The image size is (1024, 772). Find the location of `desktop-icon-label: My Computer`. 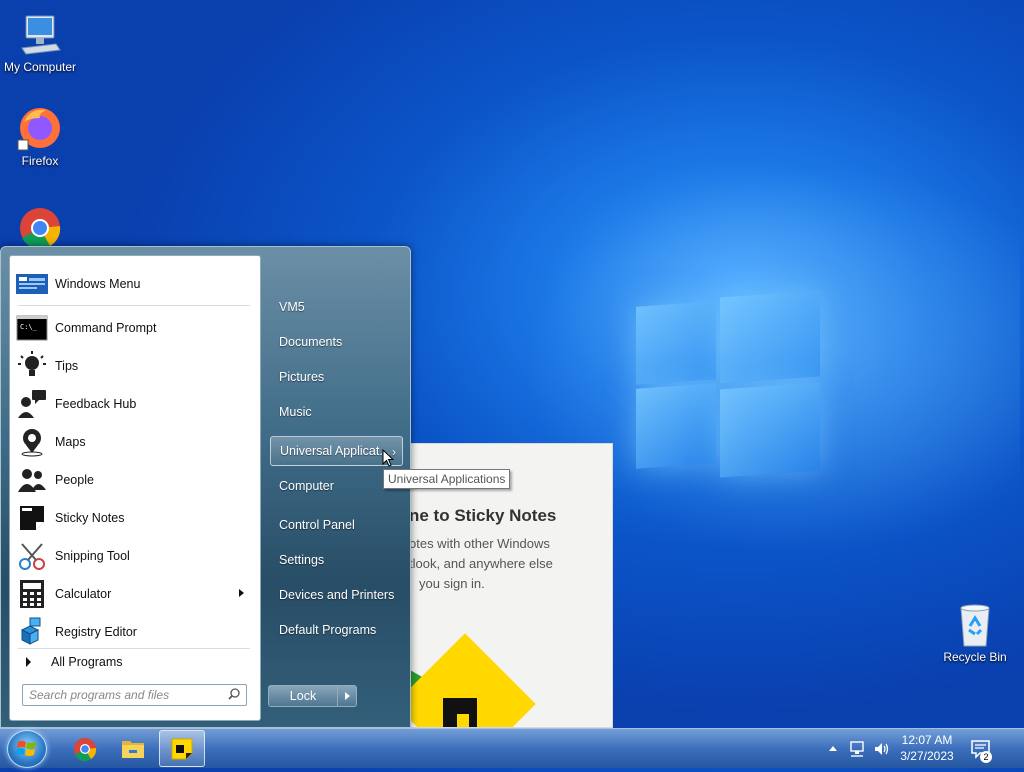

desktop-icon-label: My Computer is located at coordinates (40, 67).